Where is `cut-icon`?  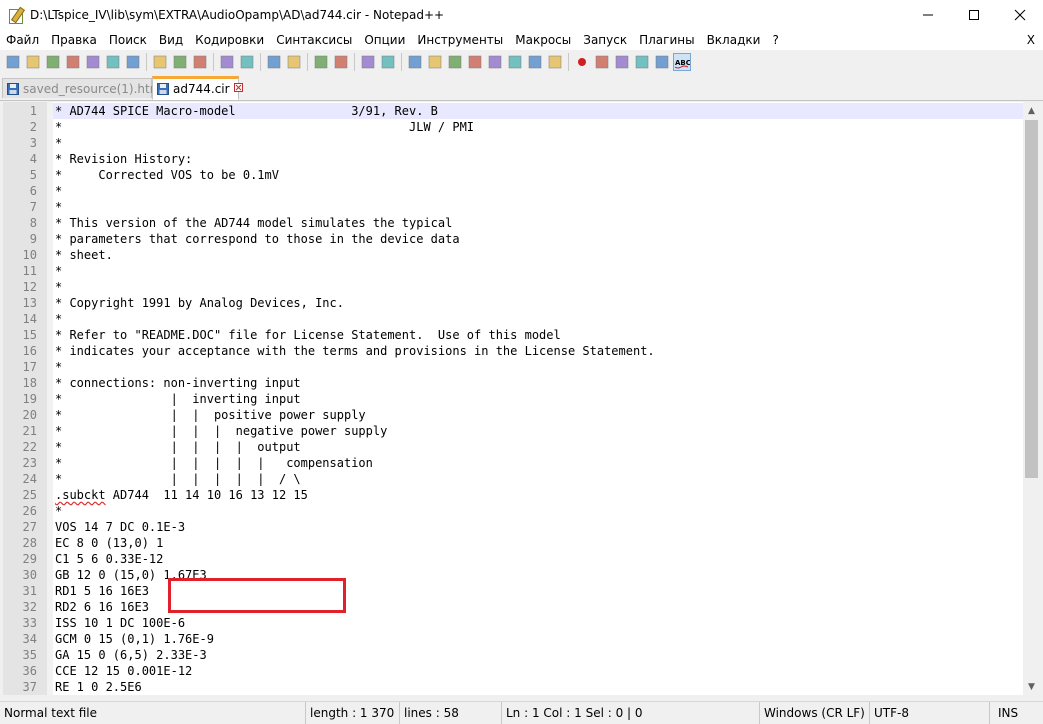
cut-icon is located at coordinates (160, 62).